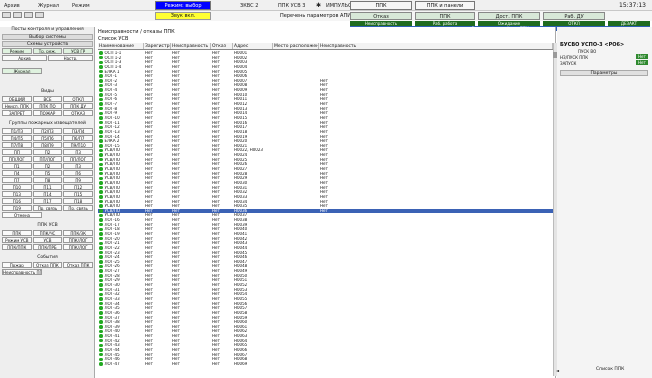 The height and width of the screenshot is (378, 652). Describe the element at coordinates (47, 51) in the screenshot. I see `left-button: Тр. реж.` at that location.